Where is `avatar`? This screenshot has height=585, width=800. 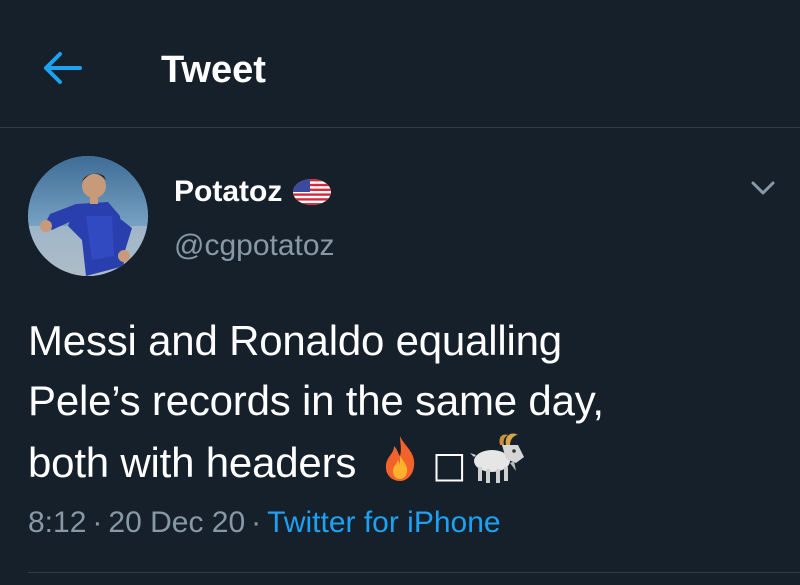
avatar is located at coordinates (88, 216).